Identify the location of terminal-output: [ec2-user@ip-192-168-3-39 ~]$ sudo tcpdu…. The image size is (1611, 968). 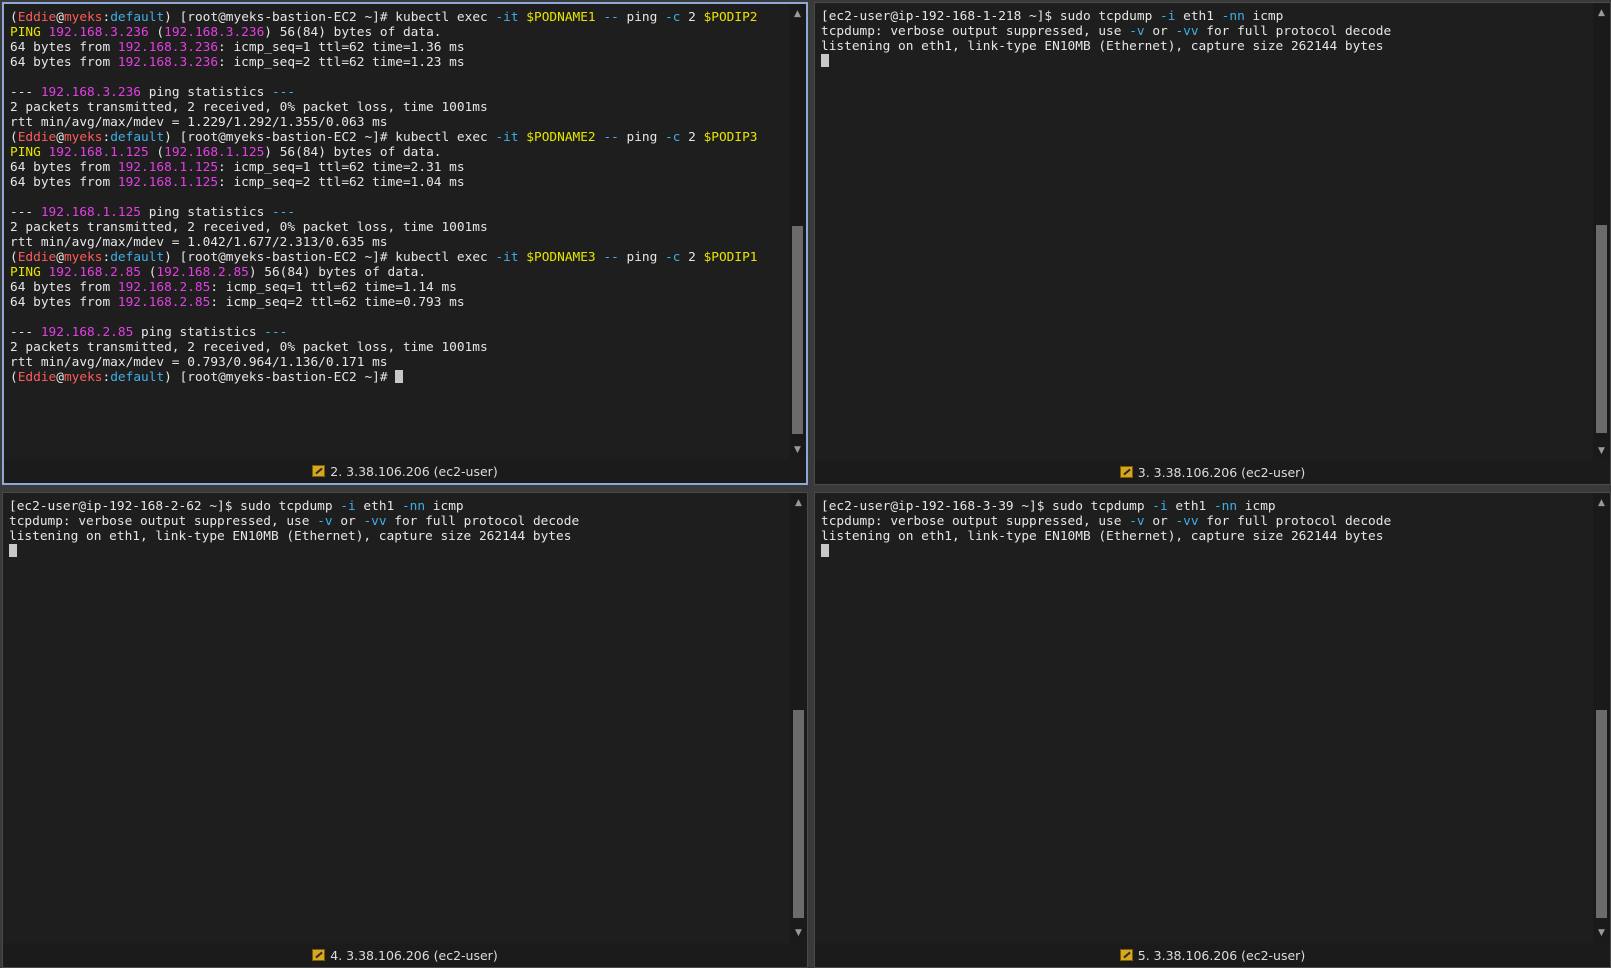
(1205, 529).